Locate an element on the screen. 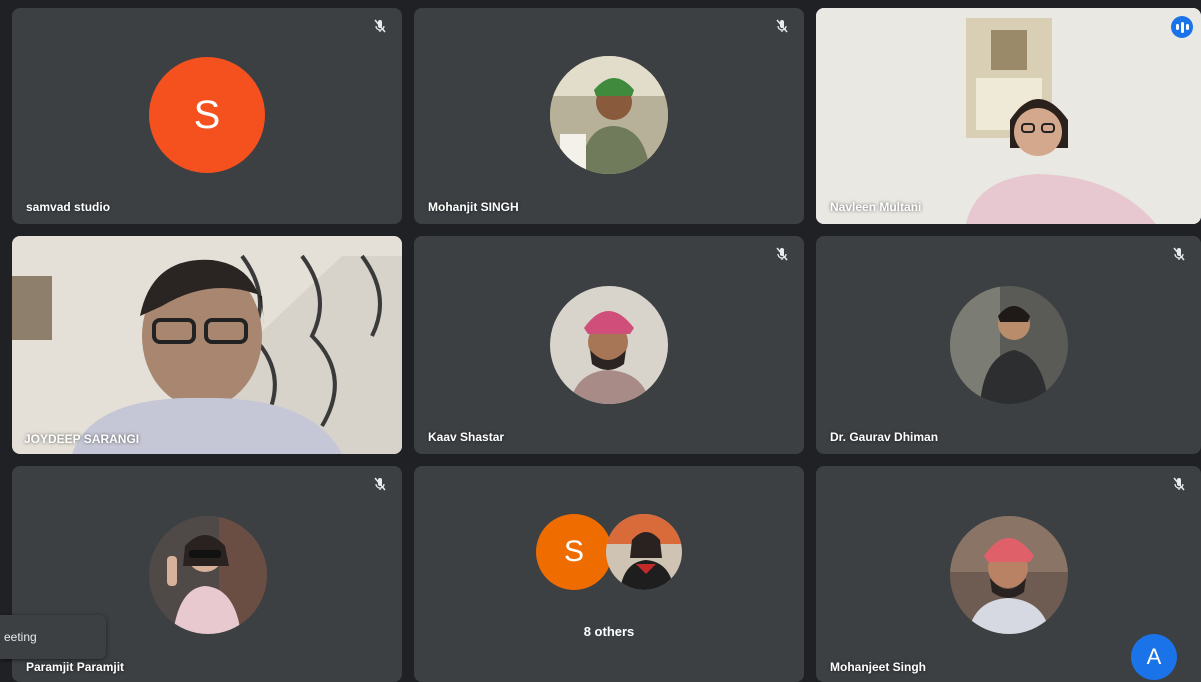 This screenshot has height=682, width=1201. participant-tile-kaav-shastar: Kaav Shastar is located at coordinates (609, 345).